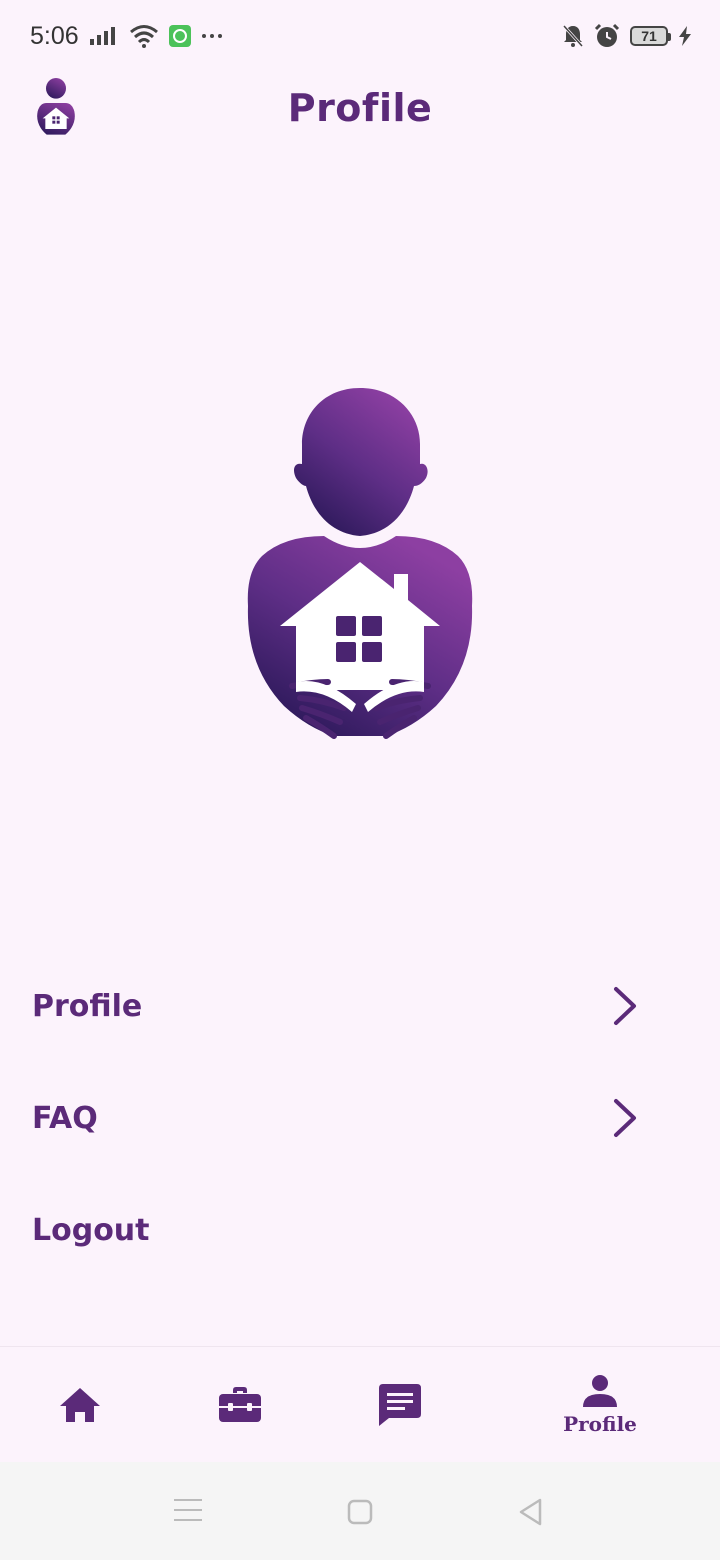 The height and width of the screenshot is (1560, 720). I want to click on wifi-icon, so click(143, 36).